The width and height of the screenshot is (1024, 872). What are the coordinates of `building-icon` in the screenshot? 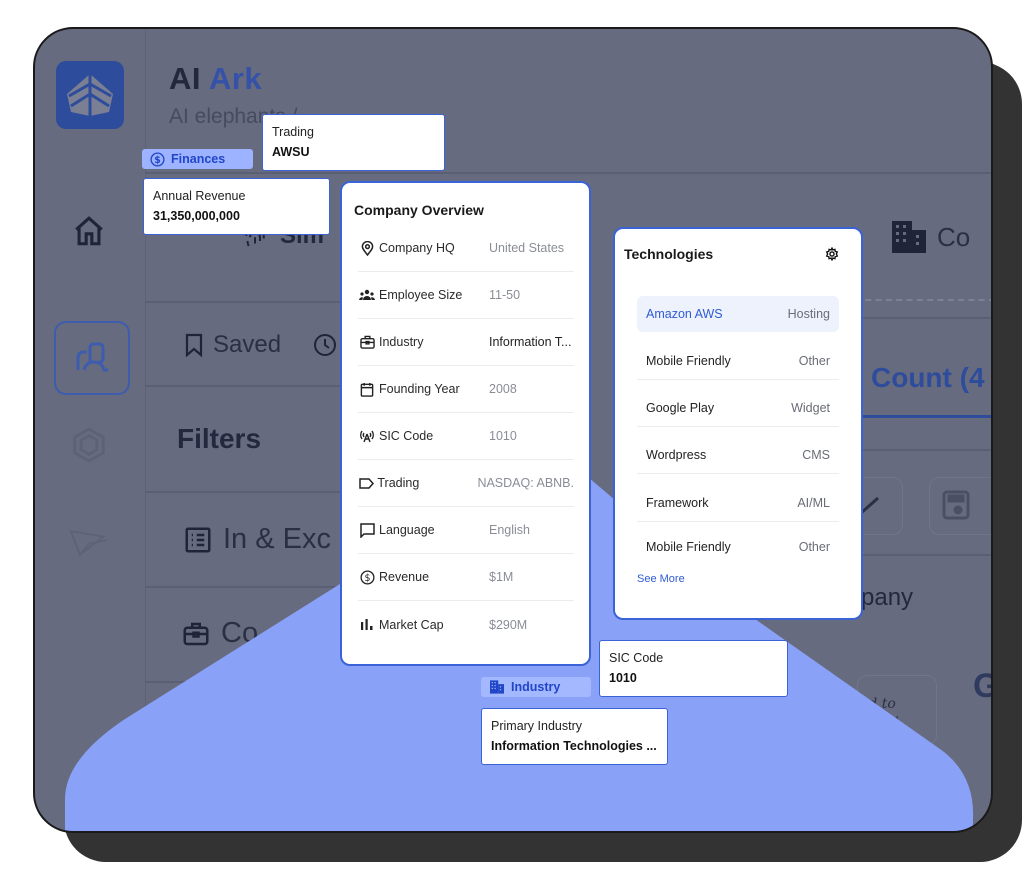 It's located at (497, 687).